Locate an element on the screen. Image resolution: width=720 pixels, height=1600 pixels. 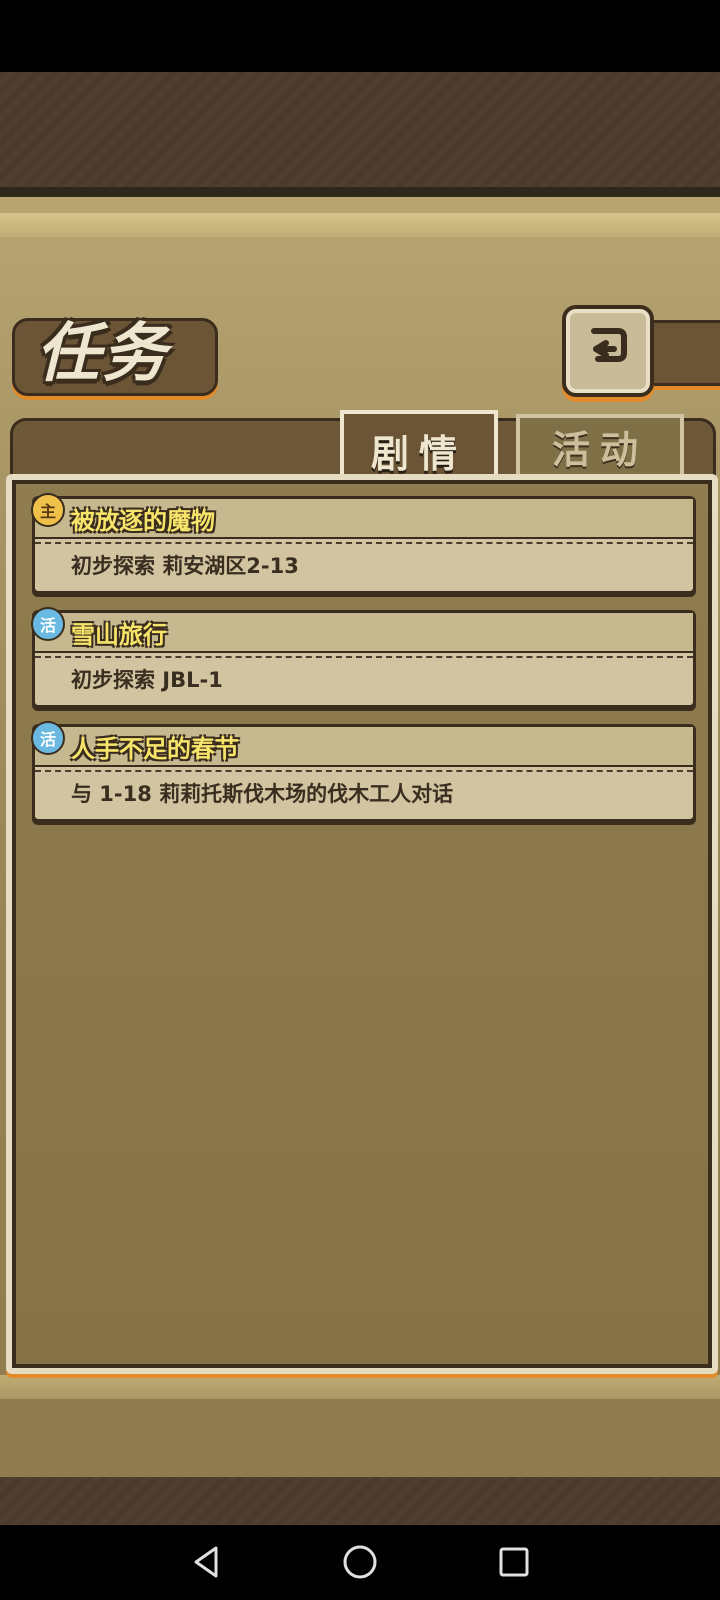
nav-back-icon is located at coordinates (206, 1562).